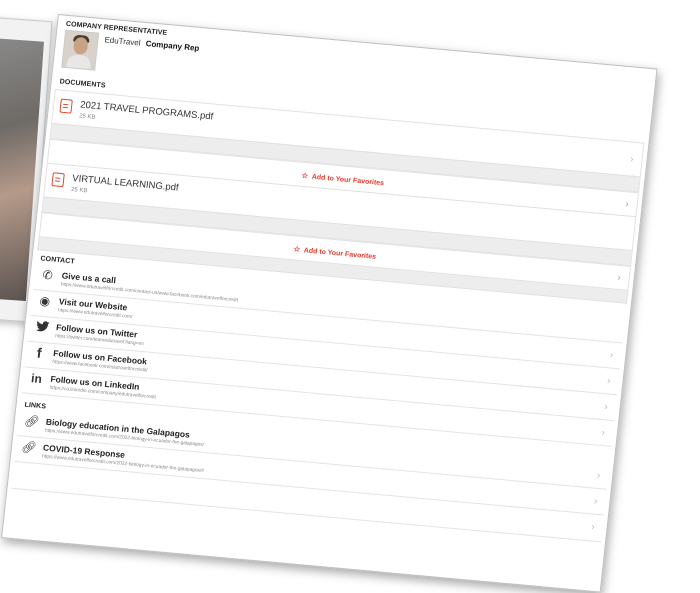  What do you see at coordinates (47, 275) in the screenshot?
I see `phone-icon: ✆` at bounding box center [47, 275].